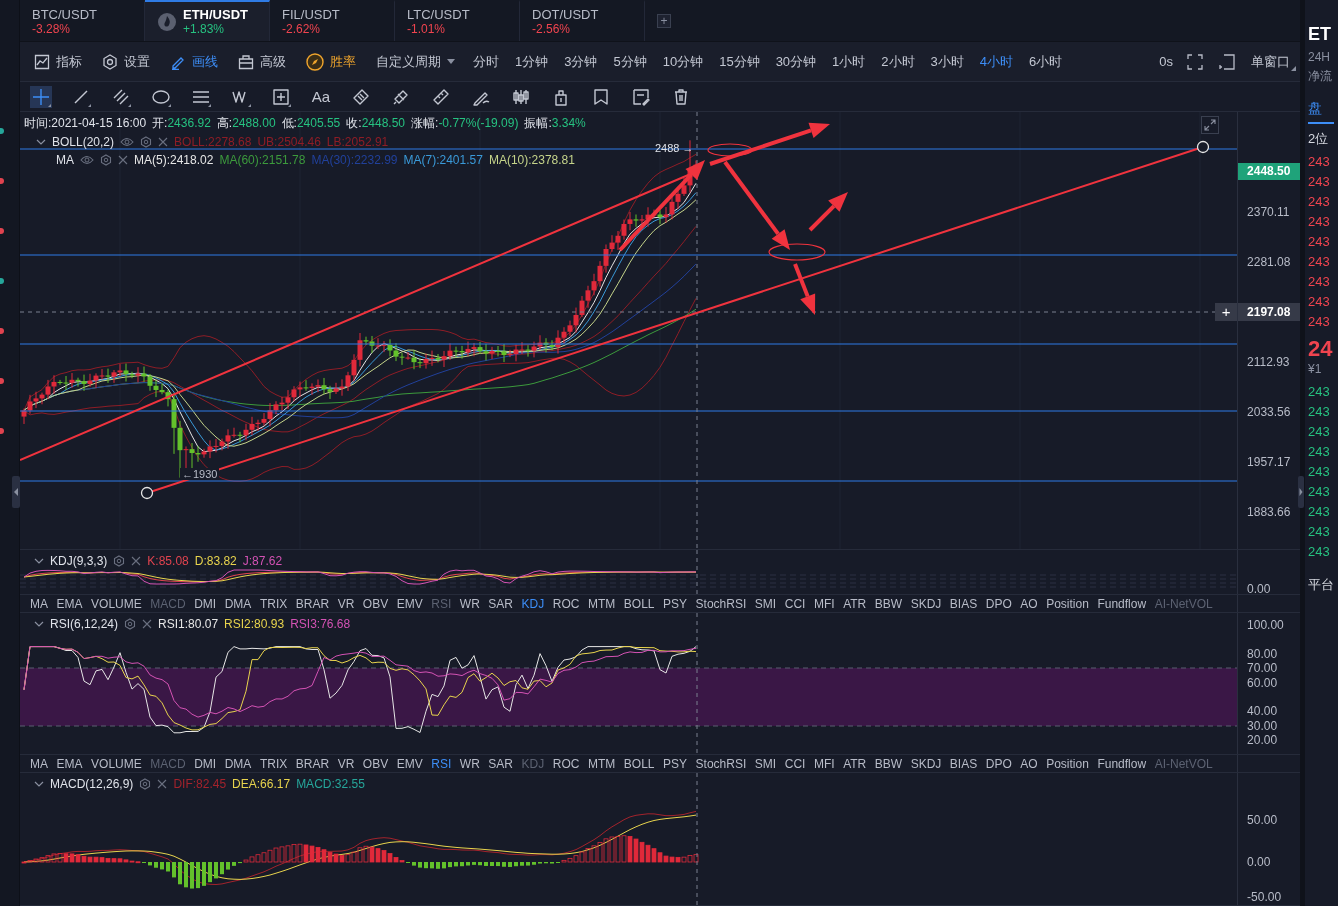 The height and width of the screenshot is (906, 1338). What do you see at coordinates (996, 61) in the screenshot?
I see `period-tab: 4小时` at bounding box center [996, 61].